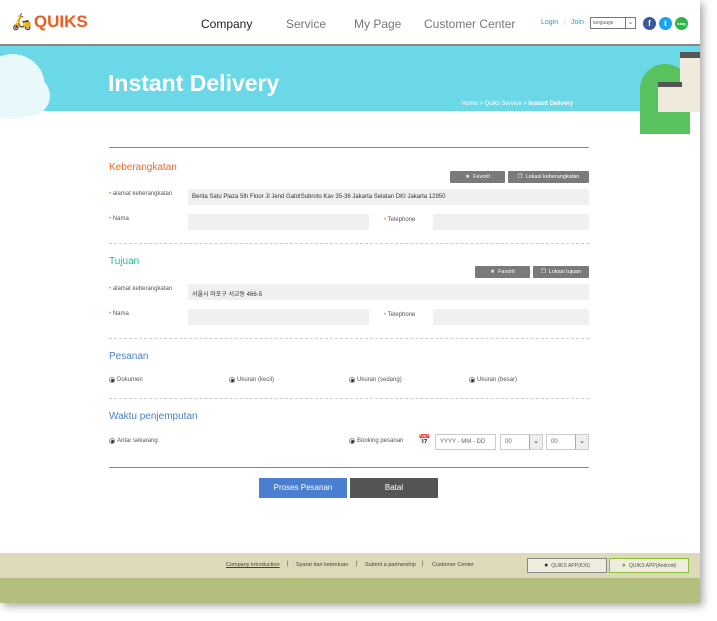  What do you see at coordinates (551, 104) in the screenshot?
I see `breadcrumb-current: Instant Delivery` at bounding box center [551, 104].